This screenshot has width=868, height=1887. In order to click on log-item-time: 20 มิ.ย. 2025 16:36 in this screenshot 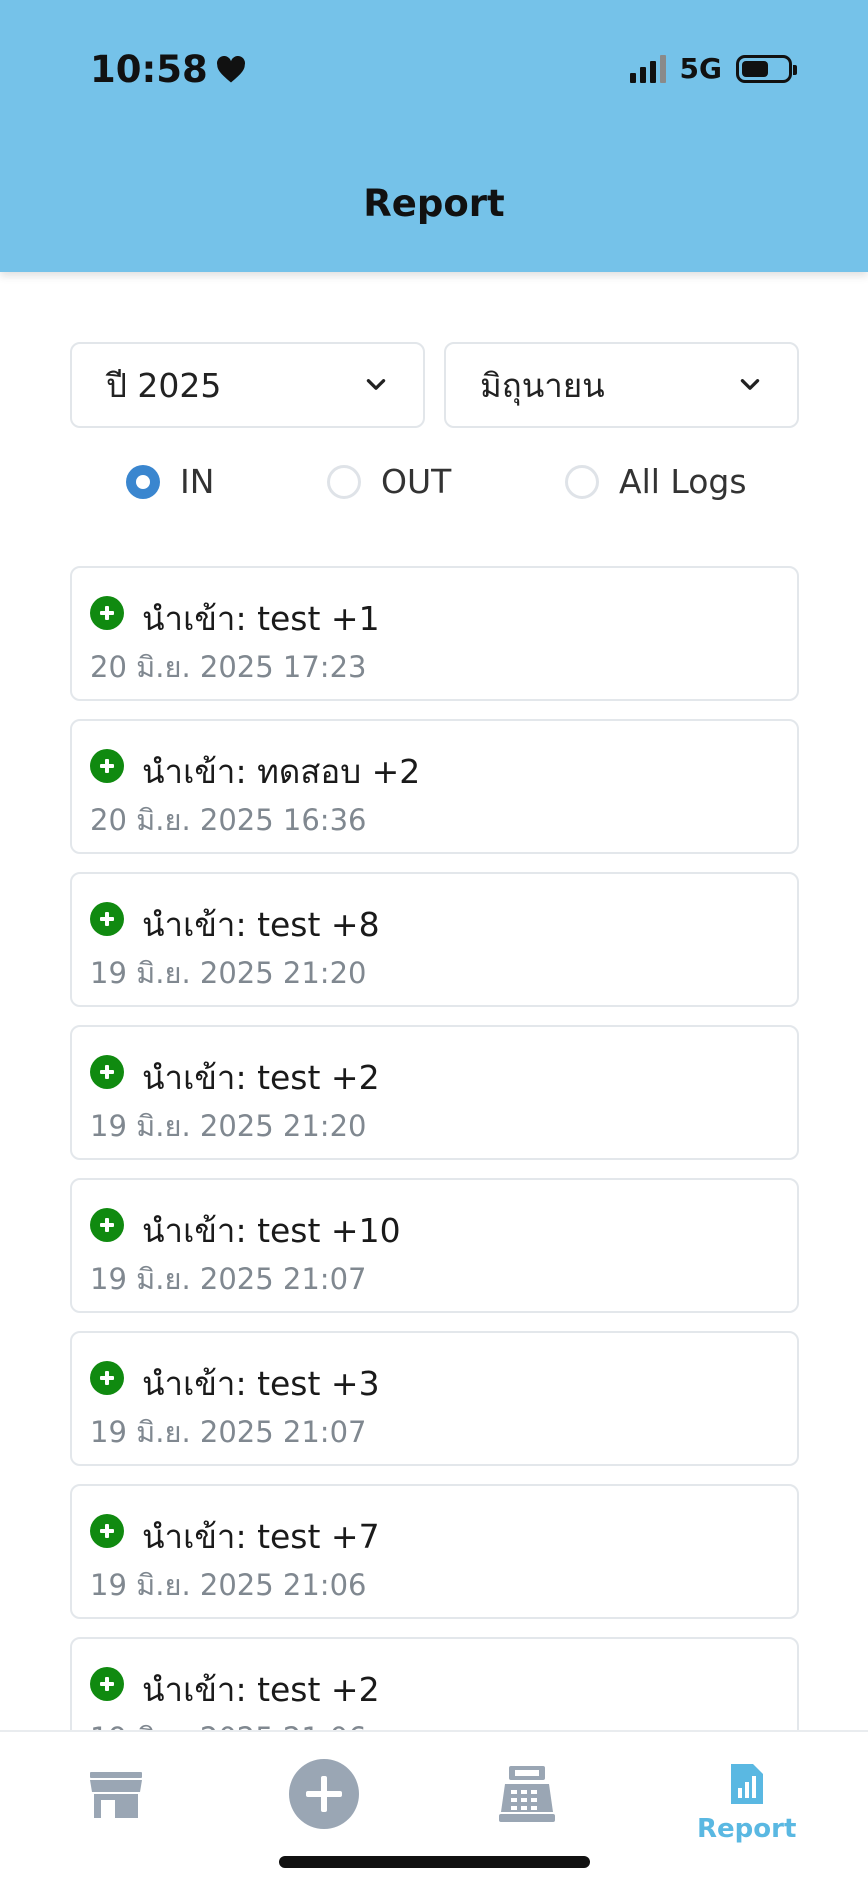, I will do `click(228, 820)`.